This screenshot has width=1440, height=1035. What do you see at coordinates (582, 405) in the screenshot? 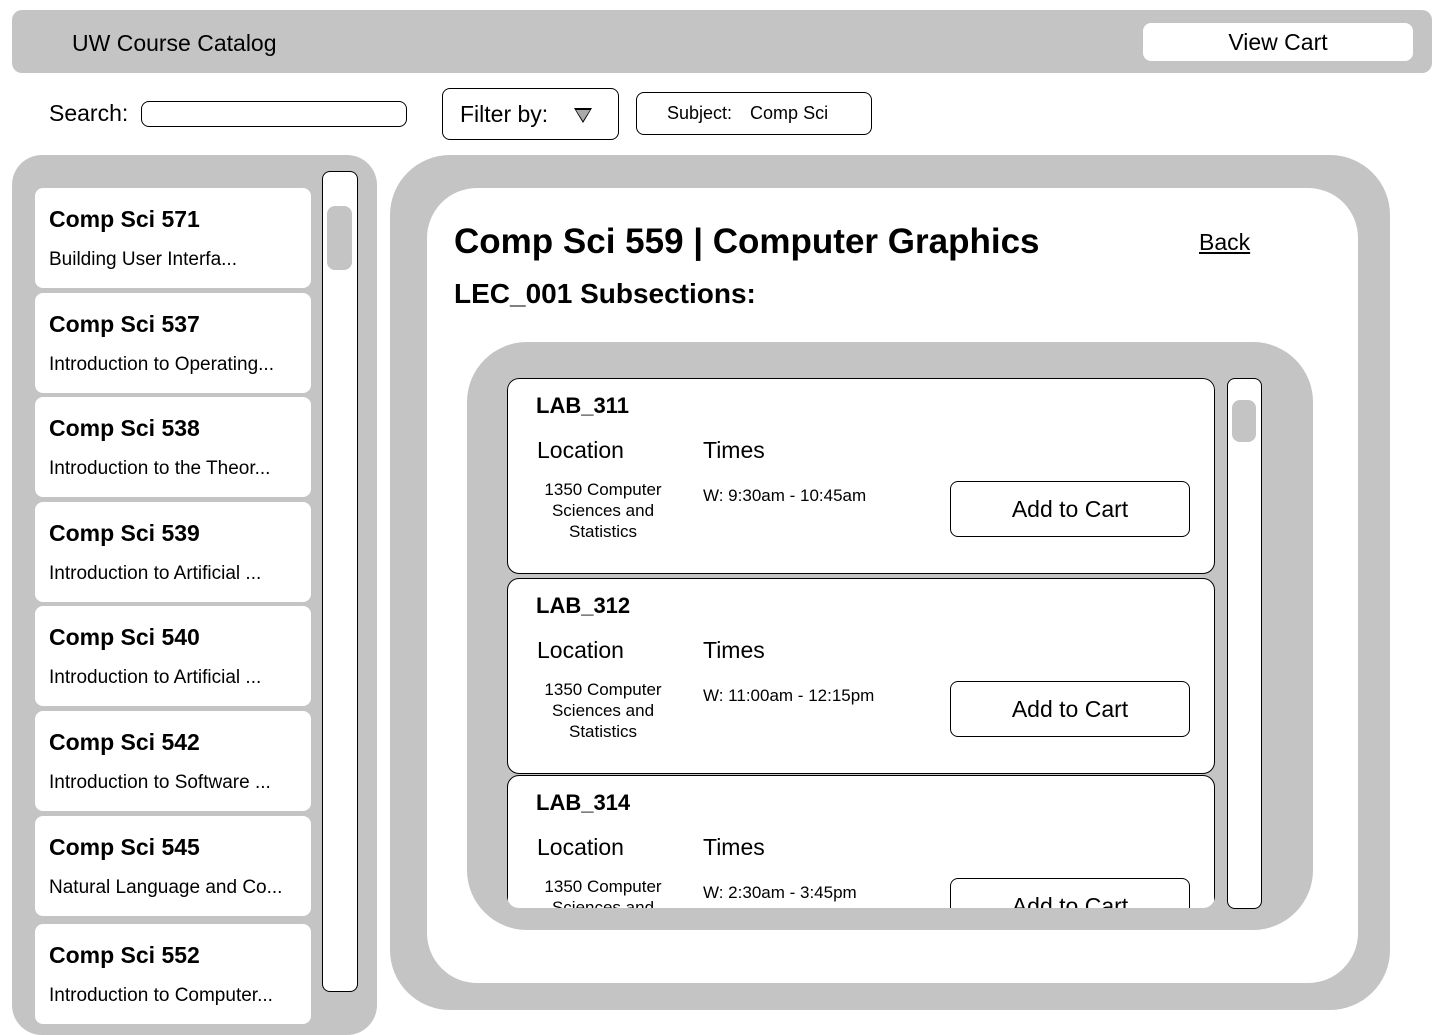
I see `subsection-name: LAB_311` at bounding box center [582, 405].